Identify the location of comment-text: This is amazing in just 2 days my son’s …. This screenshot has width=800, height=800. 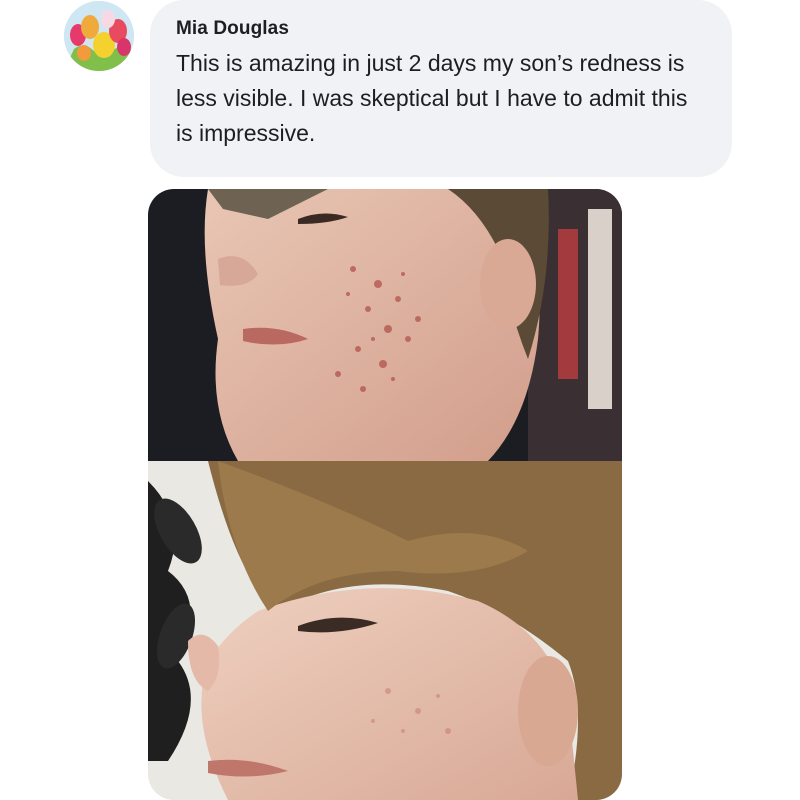
(432, 98).